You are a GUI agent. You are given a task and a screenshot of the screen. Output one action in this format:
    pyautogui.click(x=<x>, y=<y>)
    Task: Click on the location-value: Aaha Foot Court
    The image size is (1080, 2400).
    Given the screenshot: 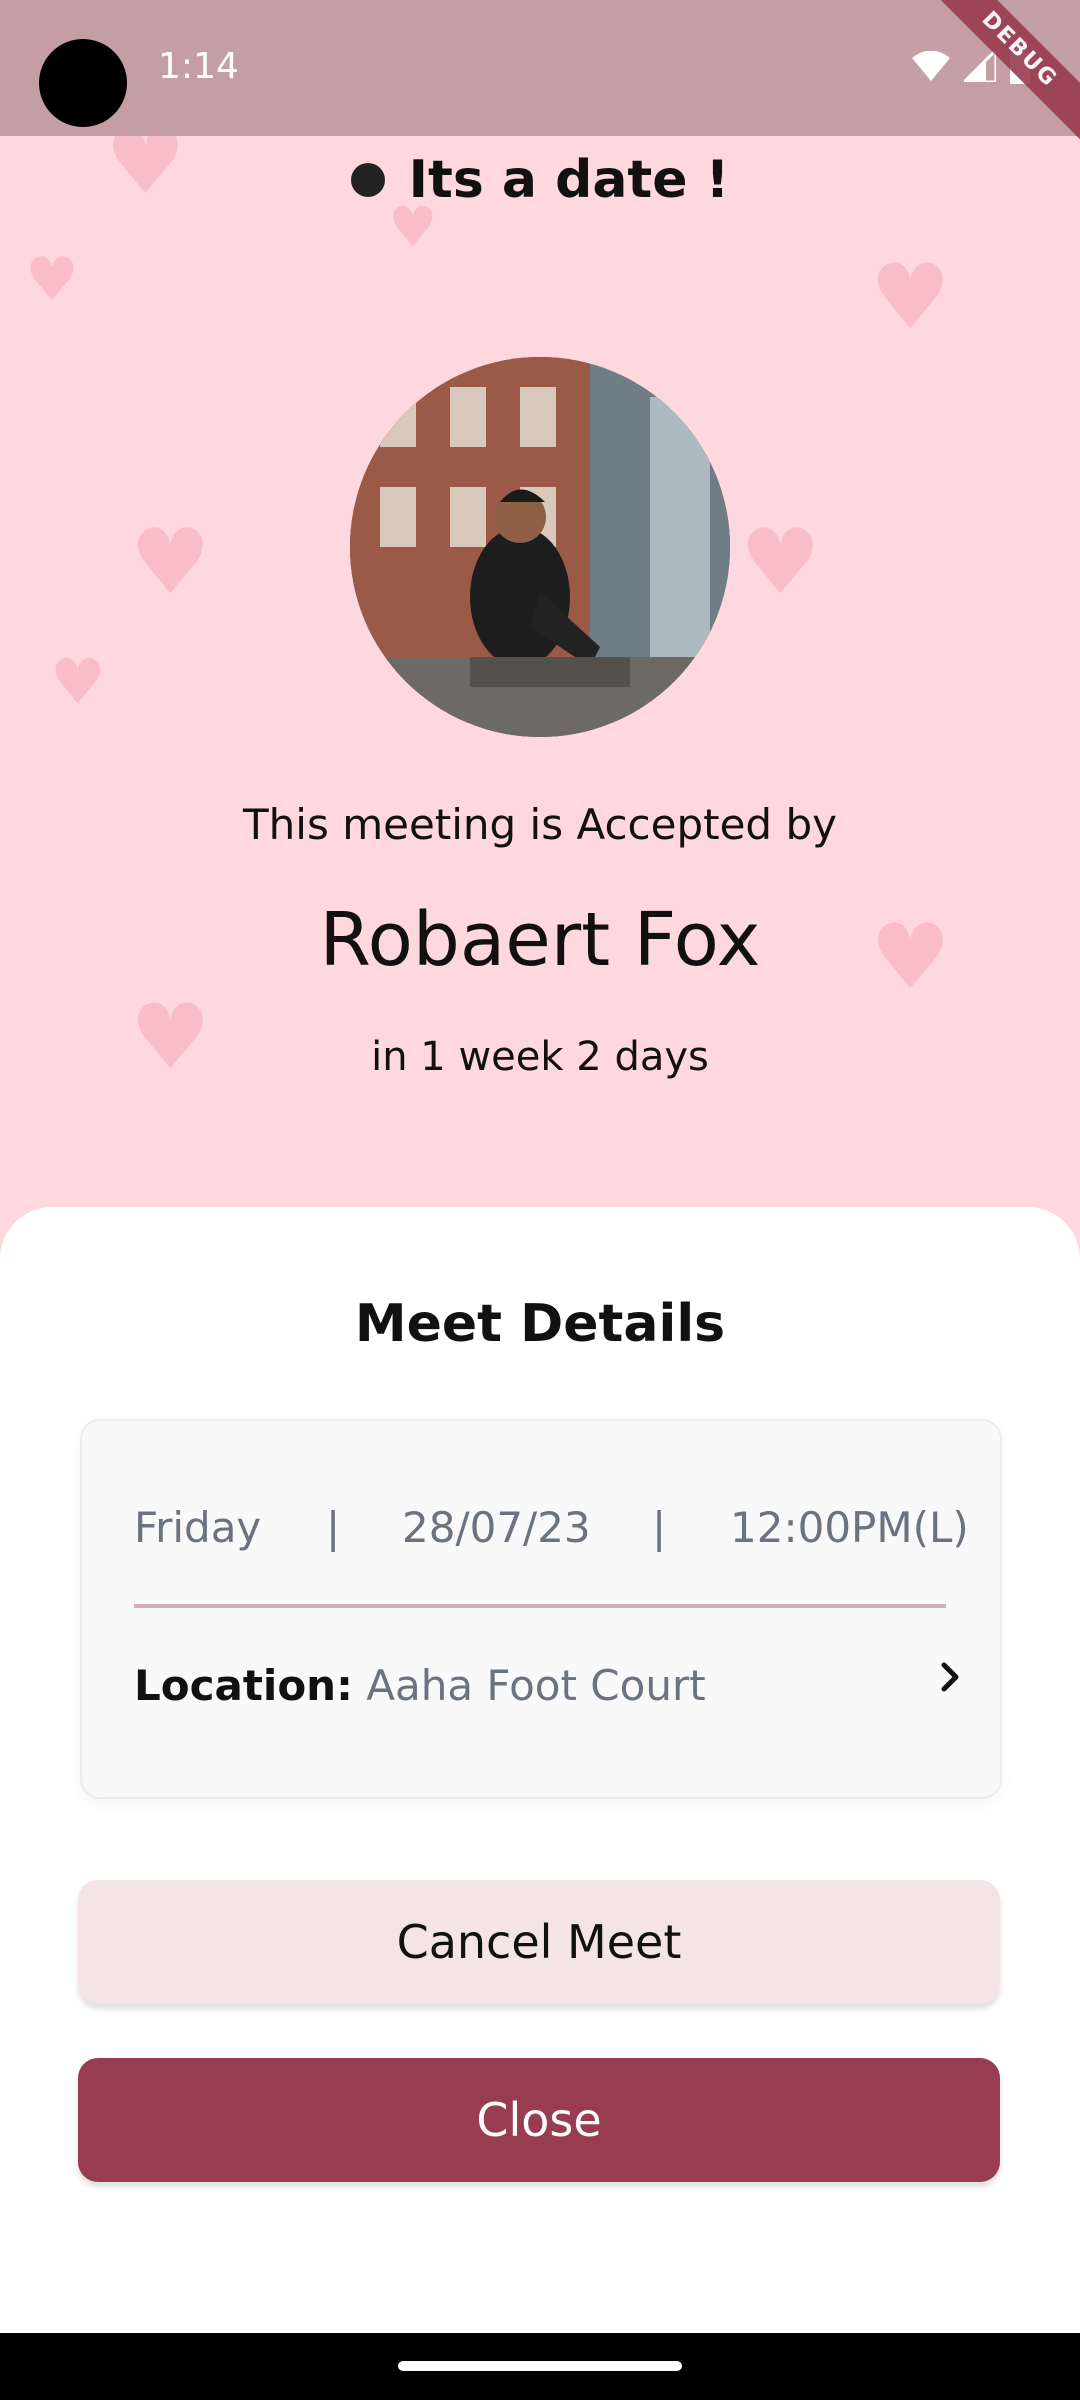 What is the action you would take?
    pyautogui.click(x=536, y=1685)
    